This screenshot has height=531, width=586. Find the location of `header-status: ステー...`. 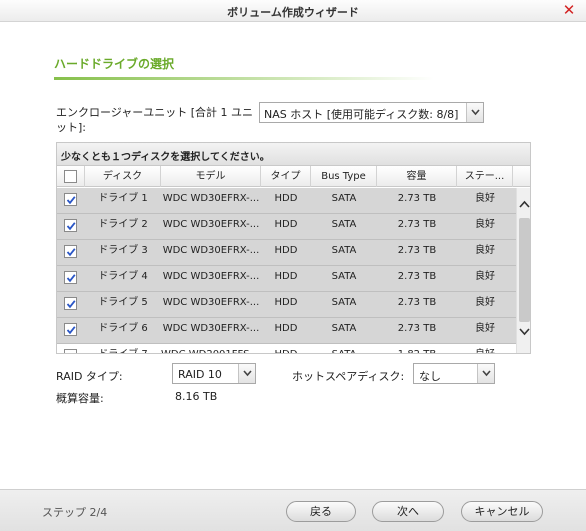

header-status: ステー... is located at coordinates (485, 176).